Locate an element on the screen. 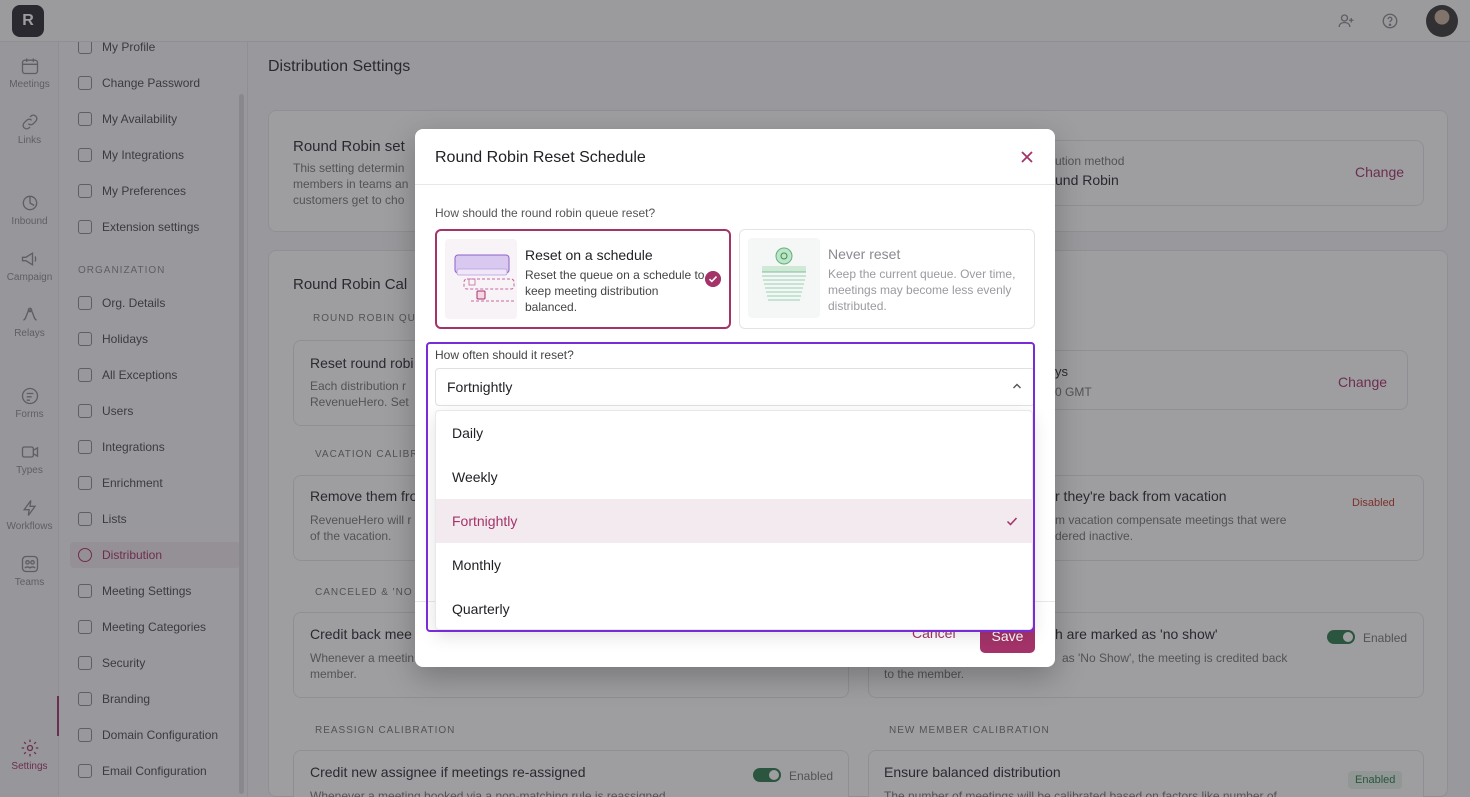 The image size is (1470, 797). schedule-illustration is located at coordinates (481, 279).